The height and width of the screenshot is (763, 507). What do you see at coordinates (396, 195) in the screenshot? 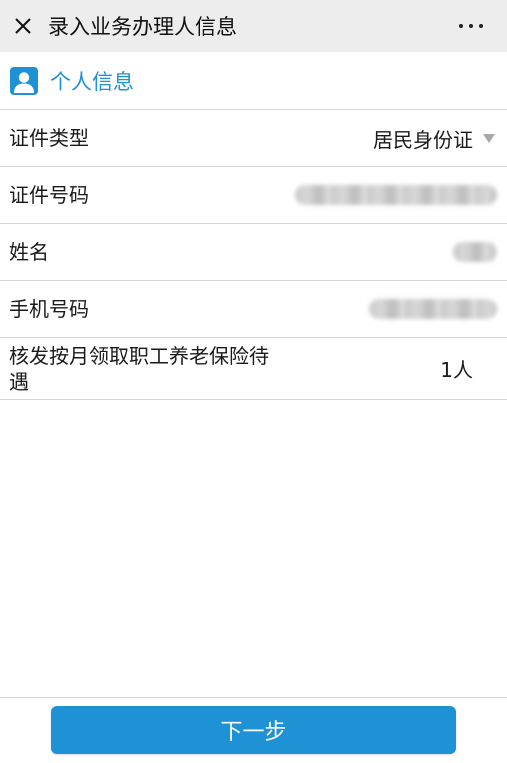
I see `id-number-field-redacted` at bounding box center [396, 195].